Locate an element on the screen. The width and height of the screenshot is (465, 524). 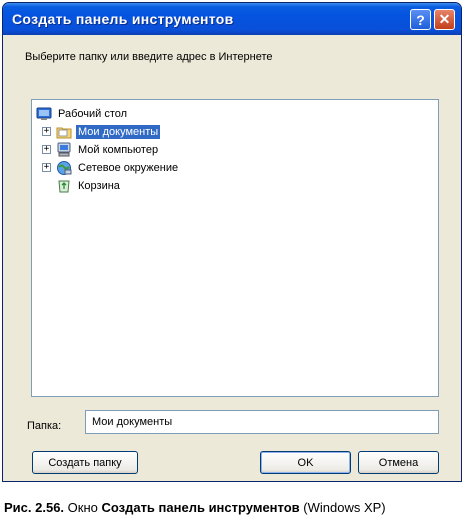
cancel-button-label: Отмена is located at coordinates (398, 462).